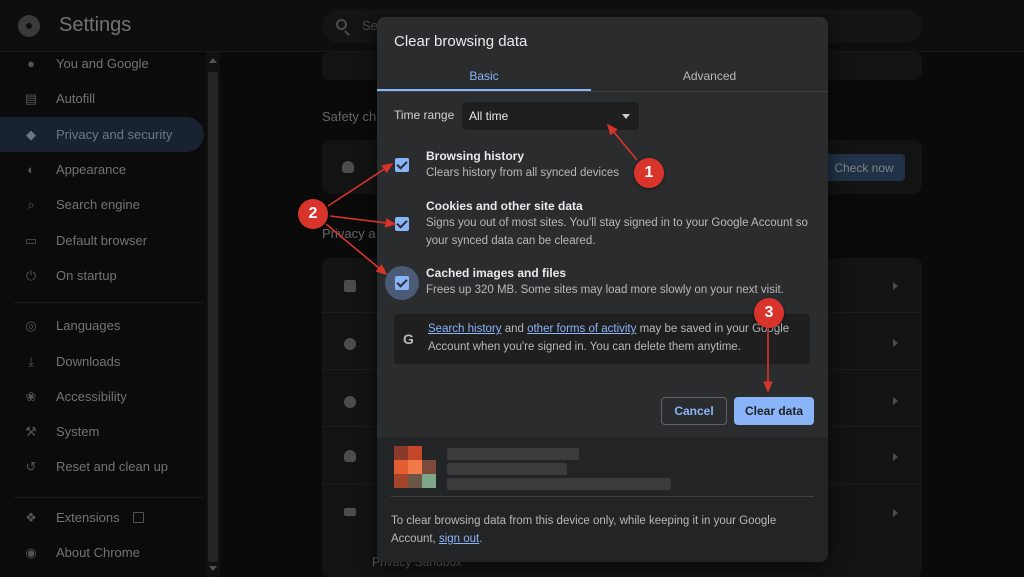 The width and height of the screenshot is (1024, 577). I want to click on annotation-marker-3: 3, so click(769, 313).